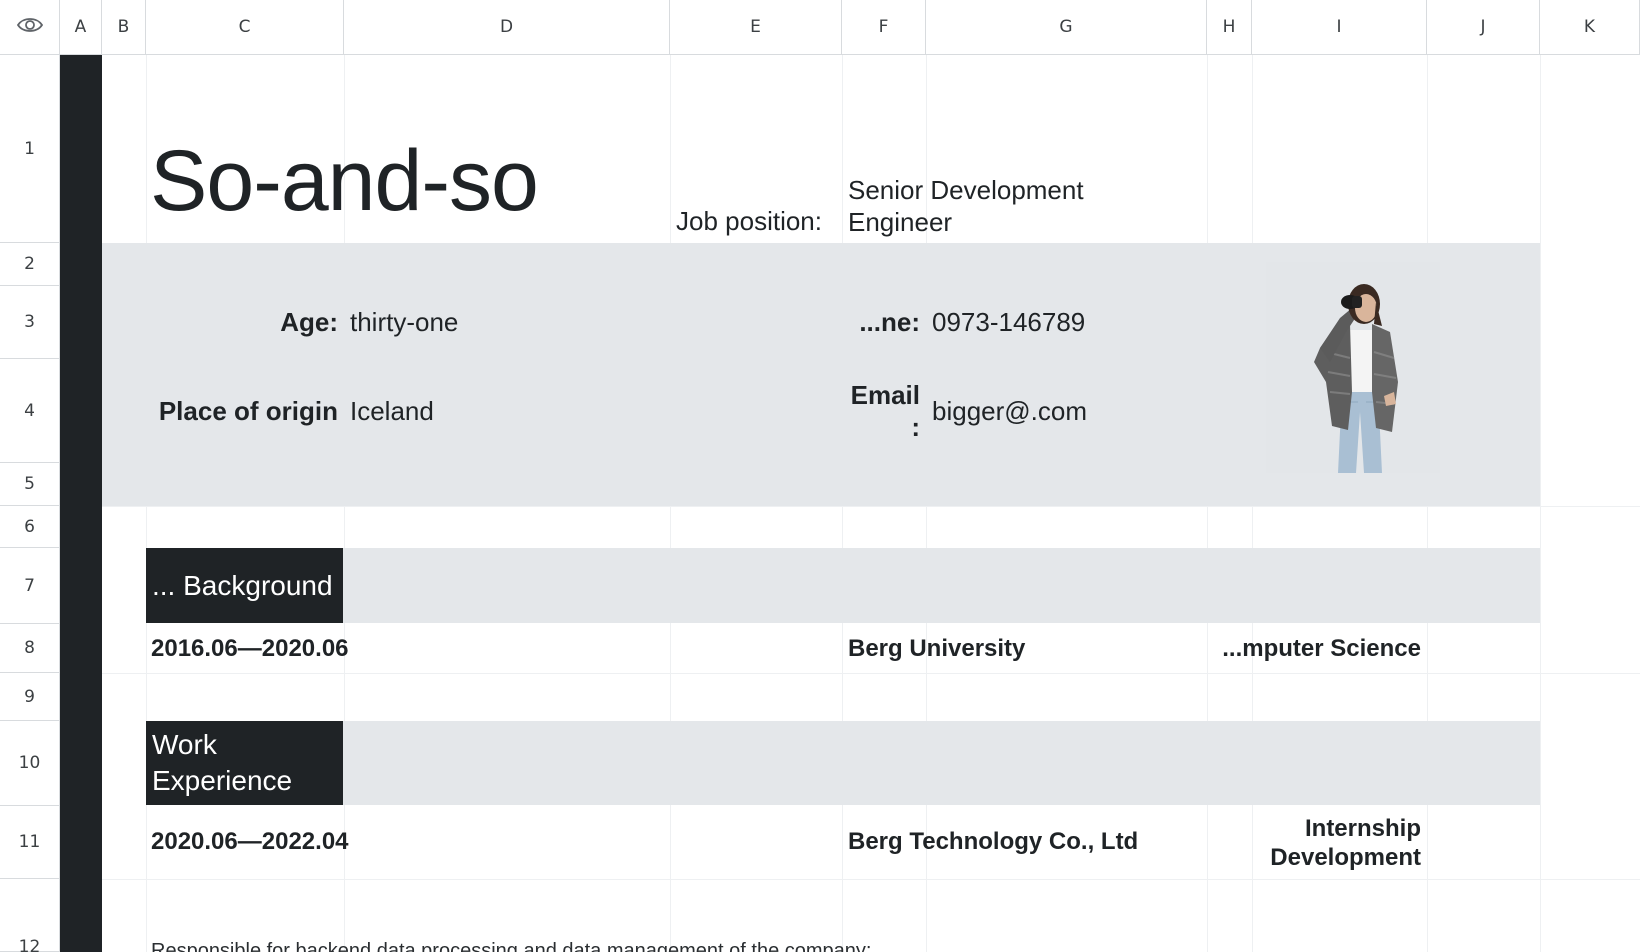 This screenshot has height=952, width=1640. What do you see at coordinates (1362, 828) in the screenshot?
I see `work-role-line1: Internship` at bounding box center [1362, 828].